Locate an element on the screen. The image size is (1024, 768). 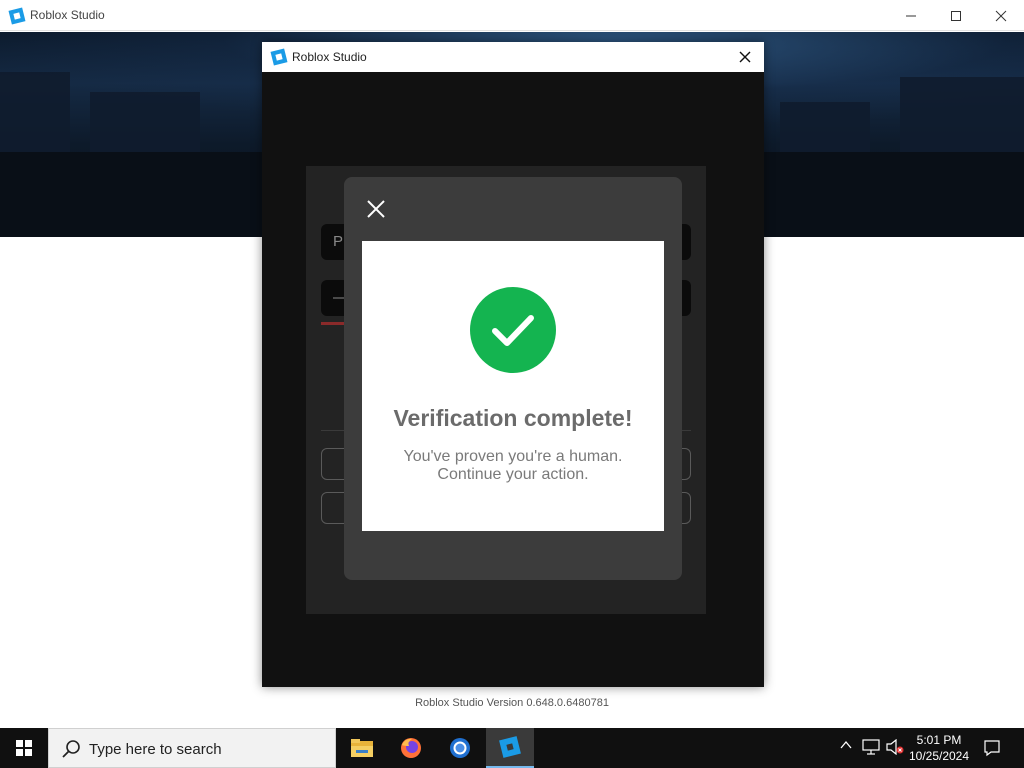
dialog-title: Roblox Studio is located at coordinates (329, 57).